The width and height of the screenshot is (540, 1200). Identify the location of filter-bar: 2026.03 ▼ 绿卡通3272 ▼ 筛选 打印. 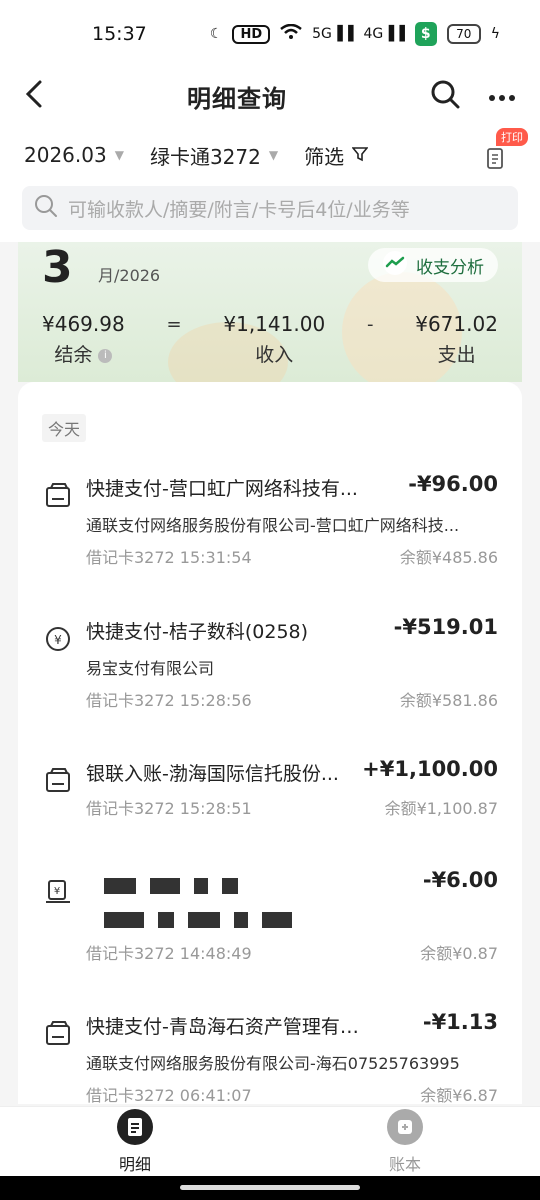
(270, 155).